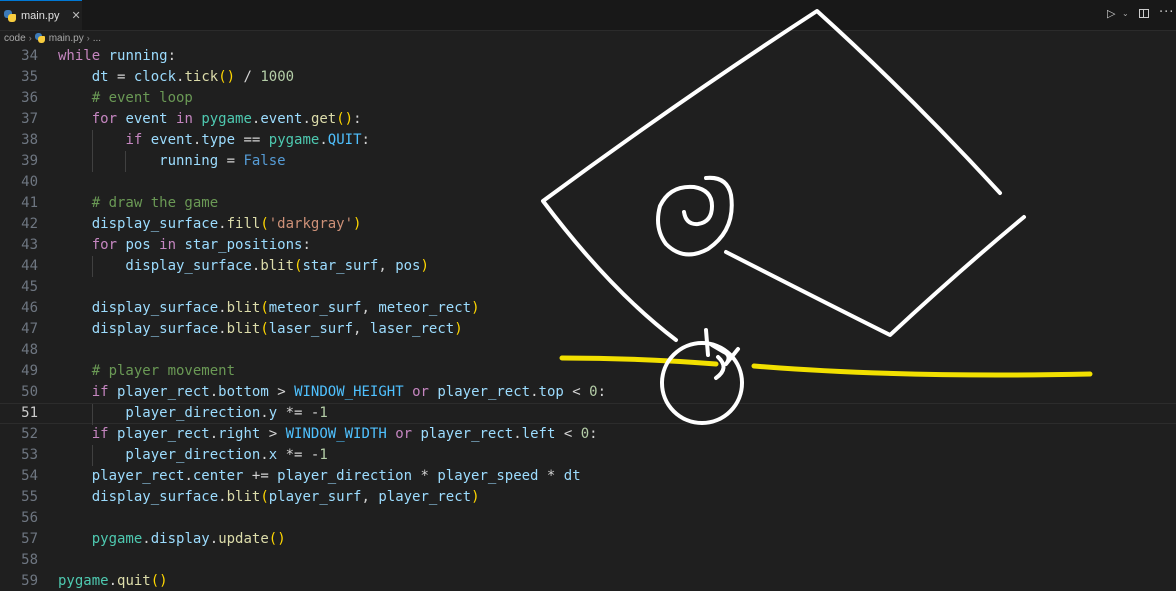 This screenshot has width=1176, height=591. What do you see at coordinates (588, 455) in the screenshot?
I see `code-line: 53 player_direction.x *= -1` at bounding box center [588, 455].